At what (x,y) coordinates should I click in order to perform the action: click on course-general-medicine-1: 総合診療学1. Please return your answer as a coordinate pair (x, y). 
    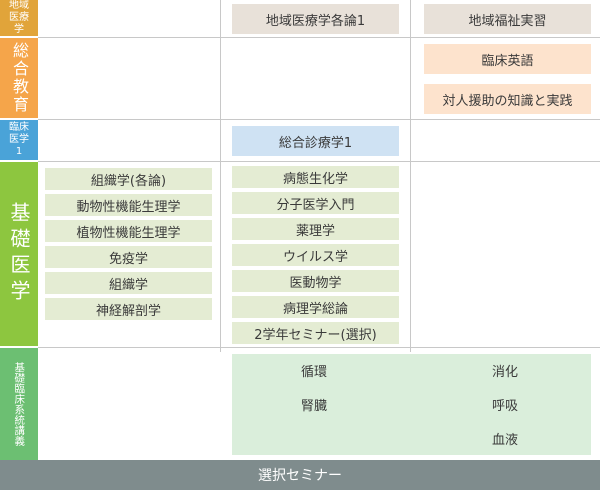
    Looking at the image, I should click on (315, 141).